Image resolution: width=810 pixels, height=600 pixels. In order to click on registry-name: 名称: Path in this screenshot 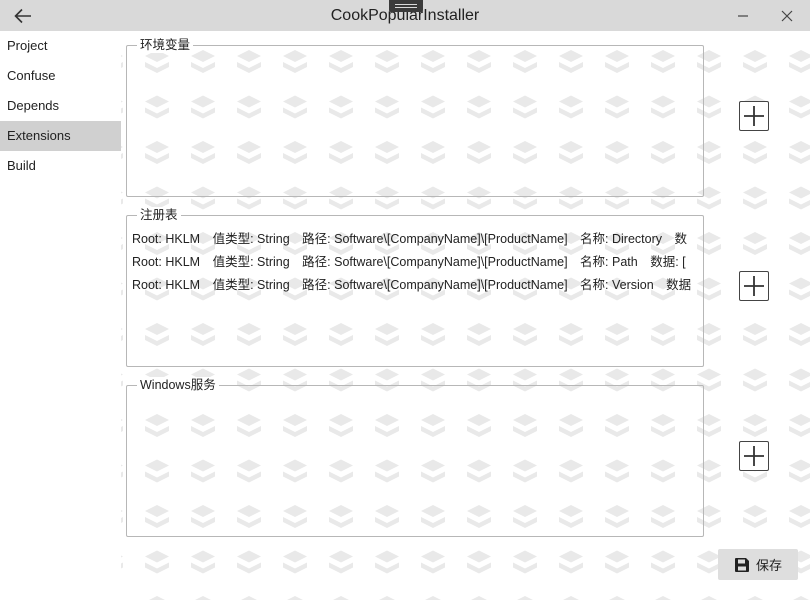, I will do `click(609, 262)`.